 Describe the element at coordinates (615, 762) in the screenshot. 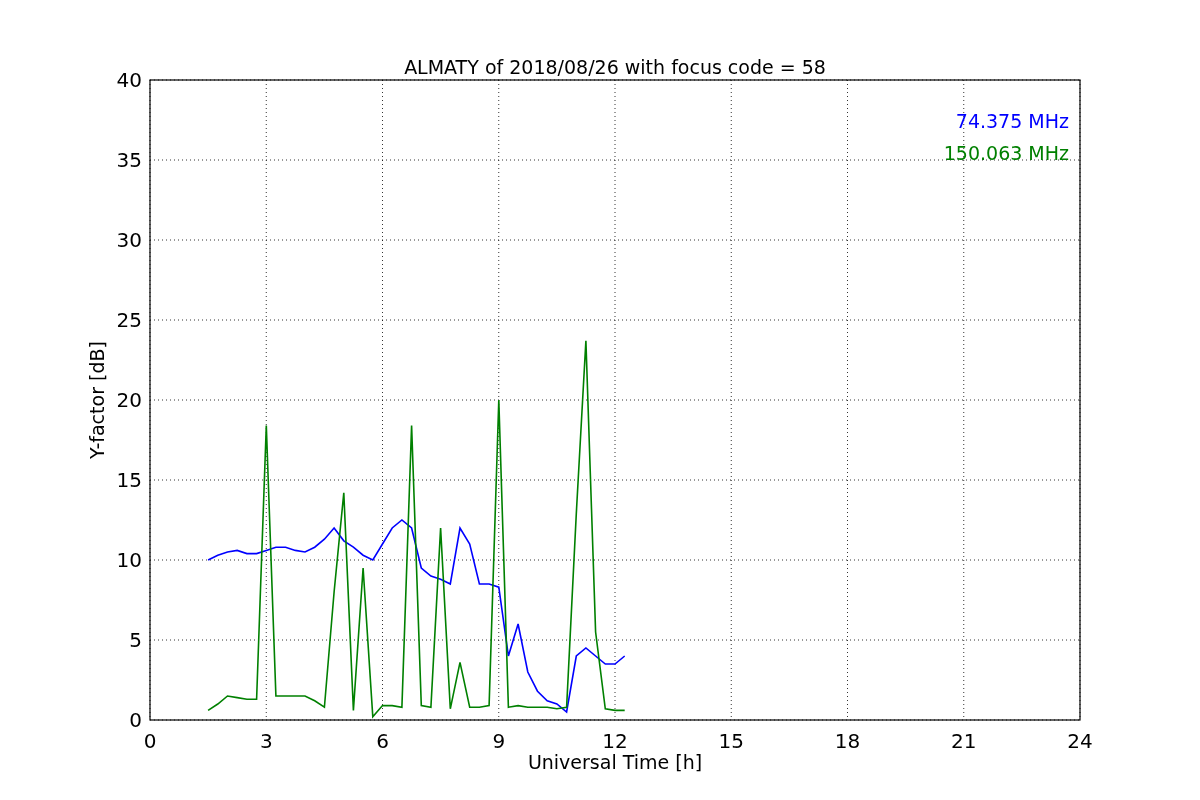

I see `x-axis-title: Universal Time [h]` at that location.